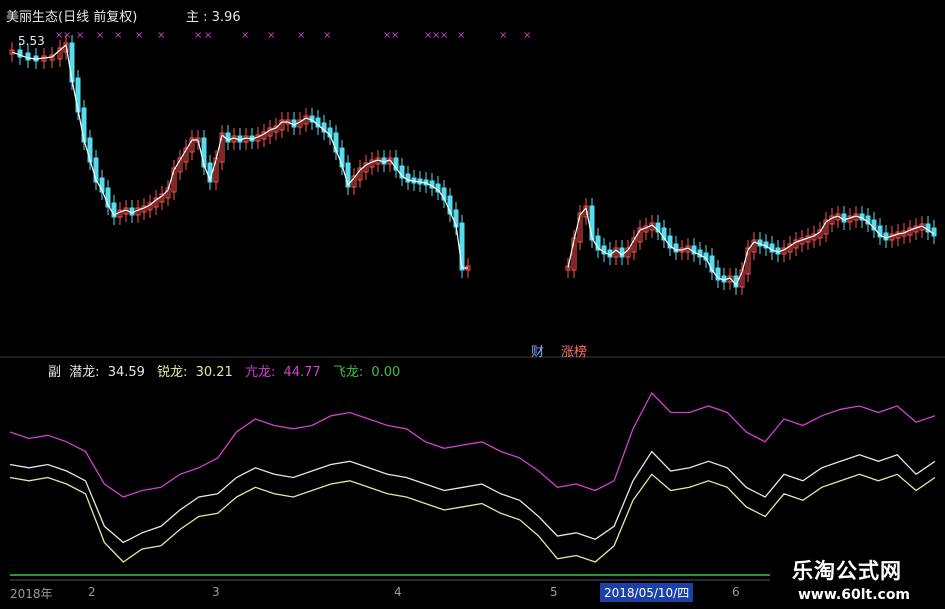 This screenshot has width=945, height=609. What do you see at coordinates (293, 35) in the screenshot?
I see `signal-markers: × × × × × × × × × × × × × × × × × × × × ×` at bounding box center [293, 35].